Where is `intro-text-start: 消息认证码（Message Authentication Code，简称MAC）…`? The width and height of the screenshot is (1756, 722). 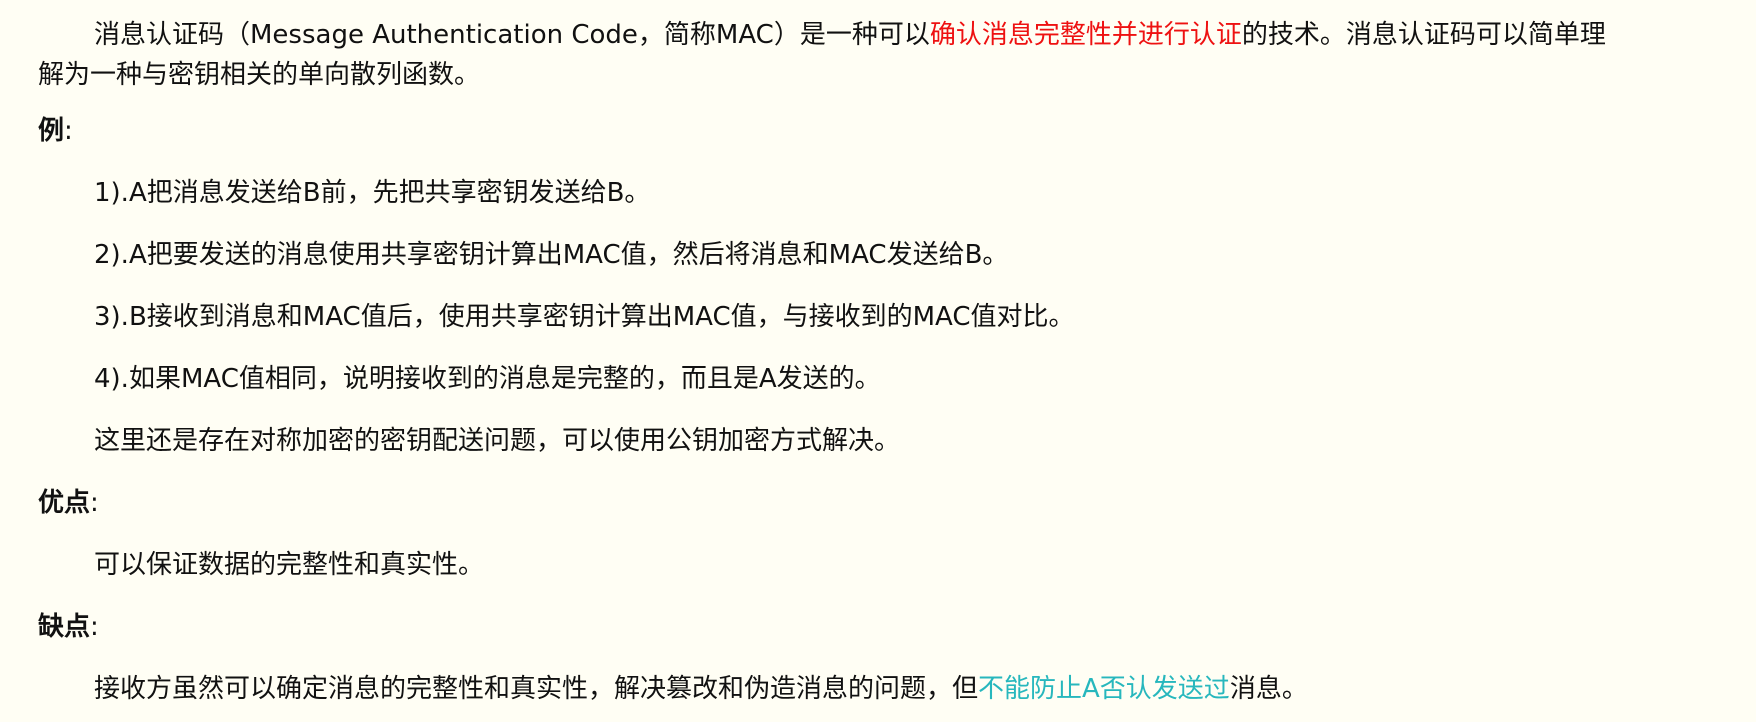
intro-text-start: 消息认证码（Message Authentication Code，简称MAC）… is located at coordinates (512, 35).